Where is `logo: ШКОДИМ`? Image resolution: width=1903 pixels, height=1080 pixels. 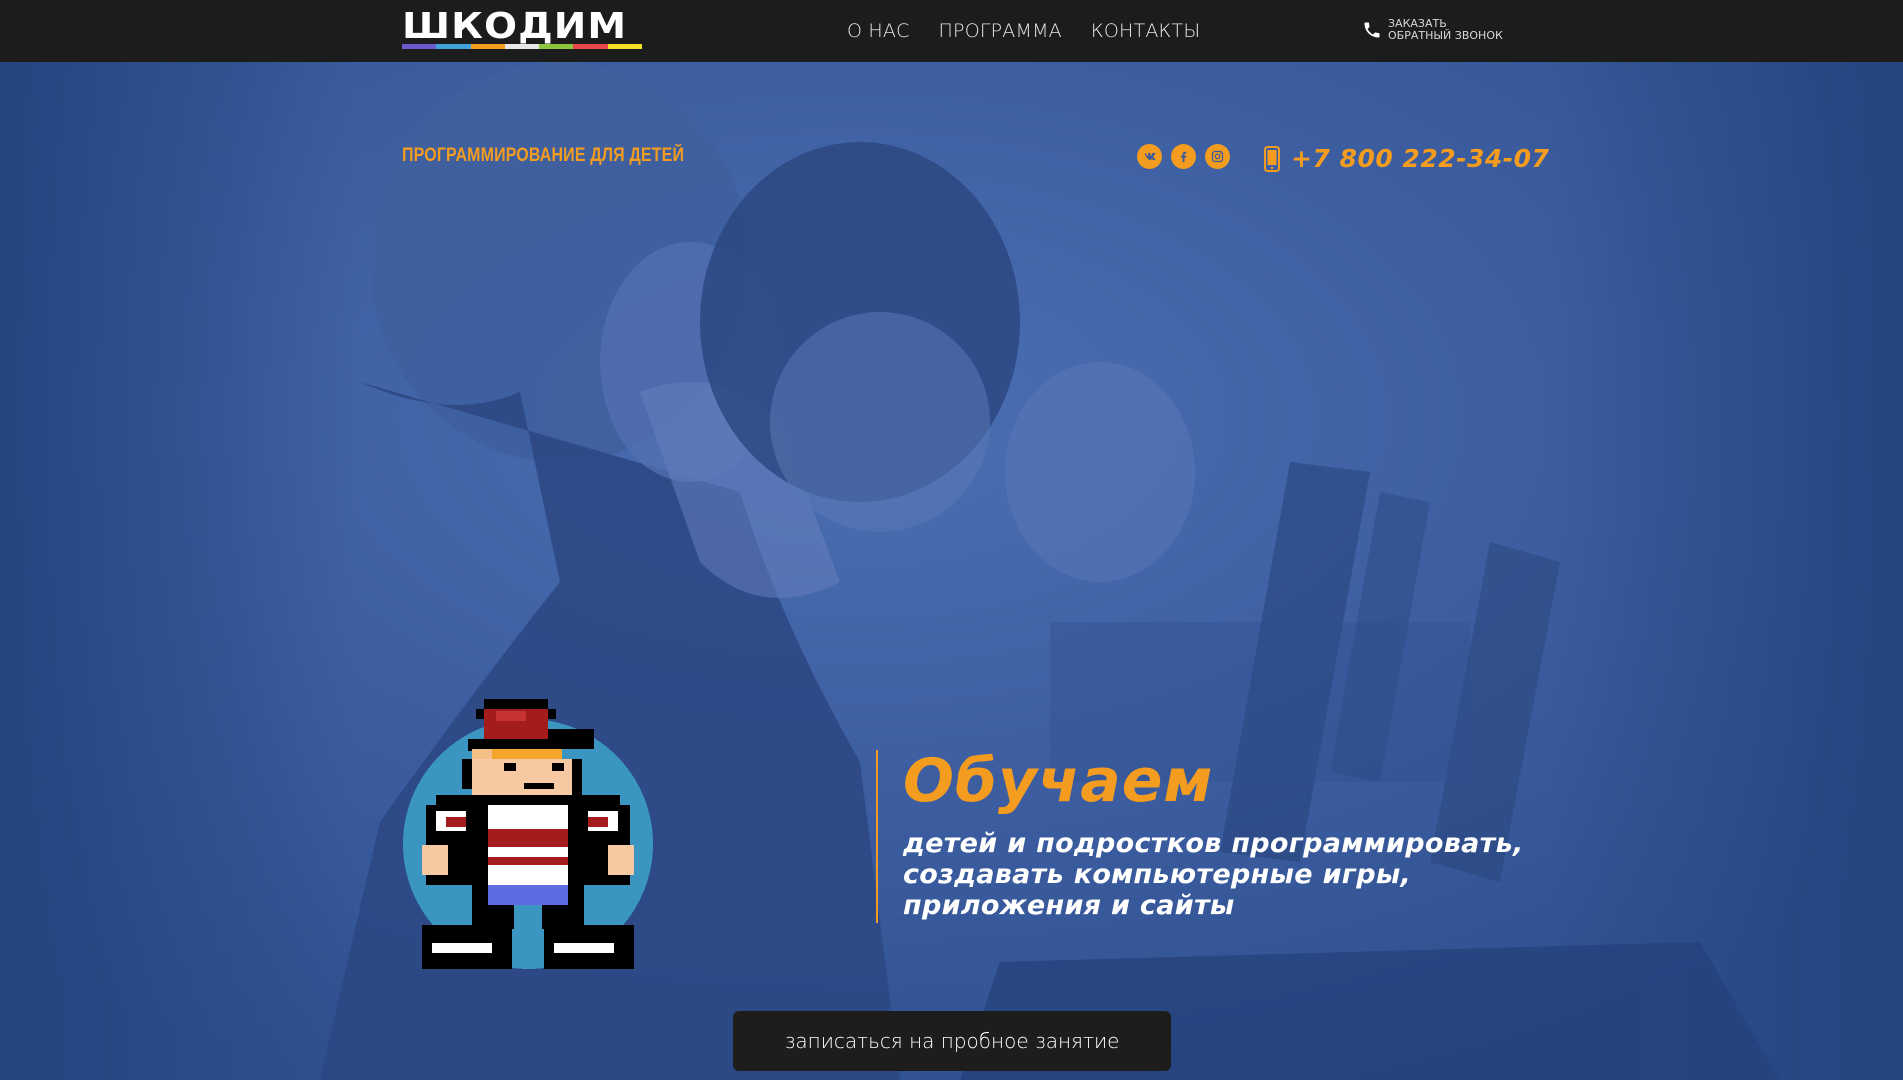 logo: ШКОДИМ is located at coordinates (522, 29).